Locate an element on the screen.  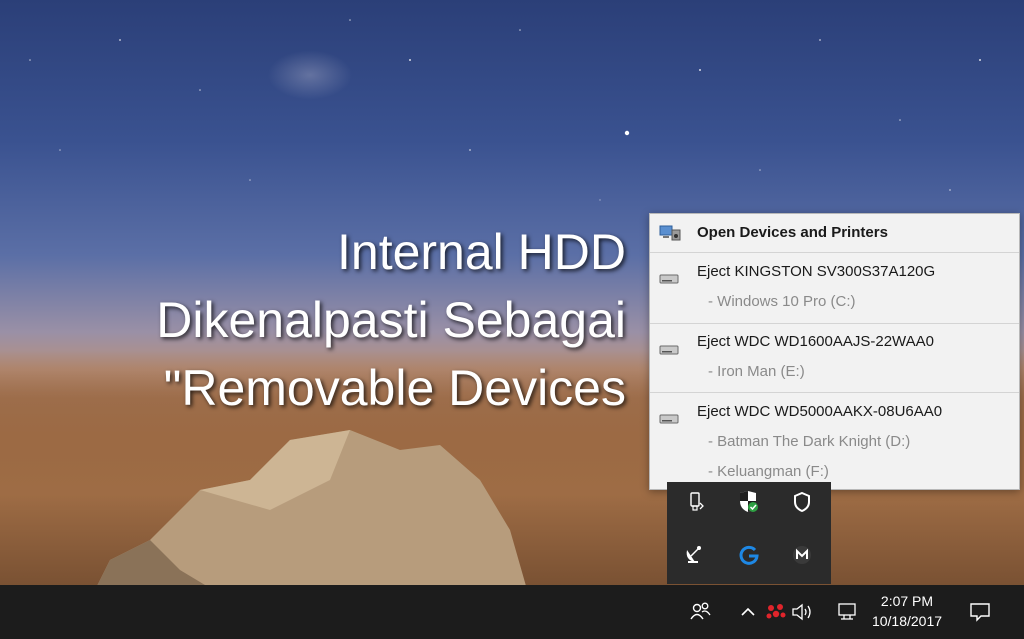
caption-line-1: Internal HDD is located at coordinates (481, 252).